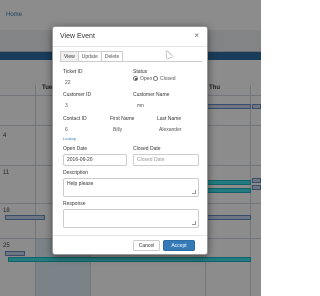 This screenshot has height=296, width=320. What do you see at coordinates (131, 218) in the screenshot?
I see `response-textarea` at bounding box center [131, 218].